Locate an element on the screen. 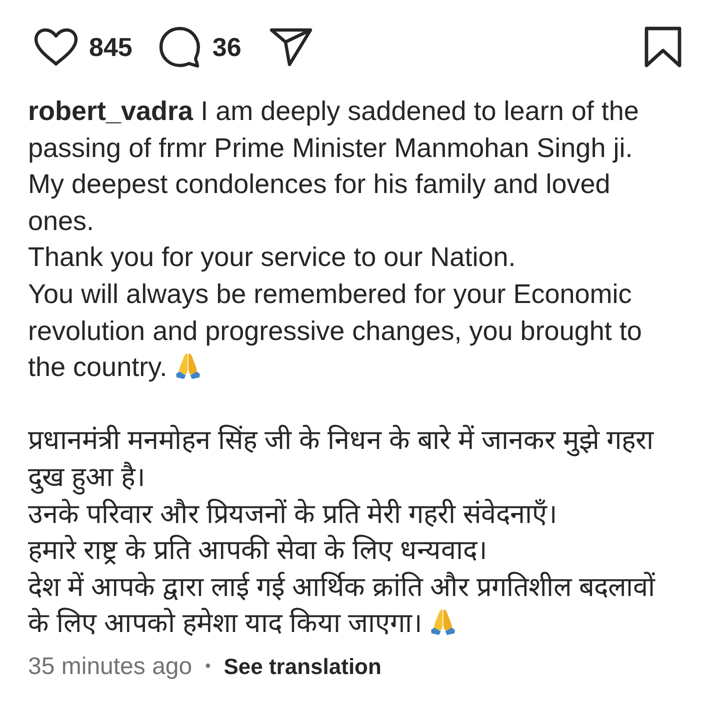 This screenshot has height=706, width=716. caption-line: You will always be remembered for your Economic revolution and progressive changes, you brought to the country. is located at coordinates (335, 331).